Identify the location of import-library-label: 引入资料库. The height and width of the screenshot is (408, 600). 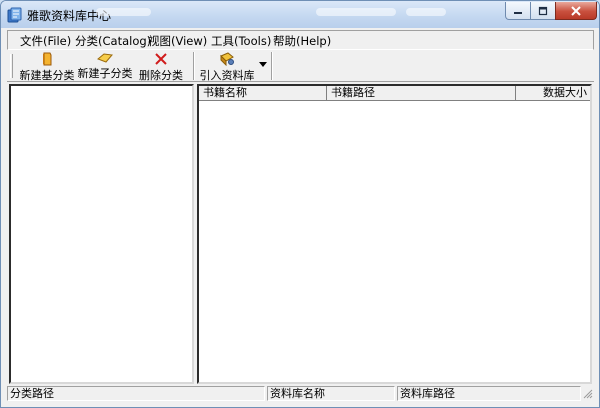
(227, 75).